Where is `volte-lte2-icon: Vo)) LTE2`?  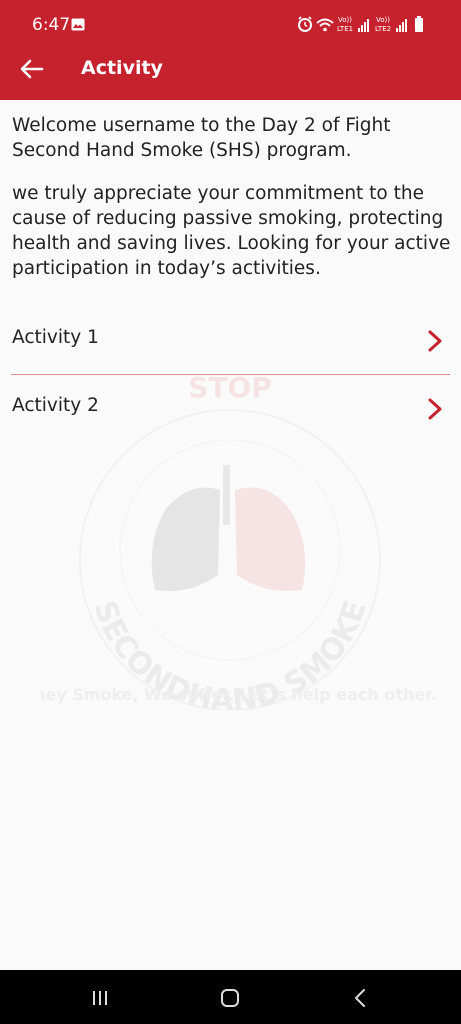 volte-lte2-icon: Vo)) LTE2 is located at coordinates (383, 24).